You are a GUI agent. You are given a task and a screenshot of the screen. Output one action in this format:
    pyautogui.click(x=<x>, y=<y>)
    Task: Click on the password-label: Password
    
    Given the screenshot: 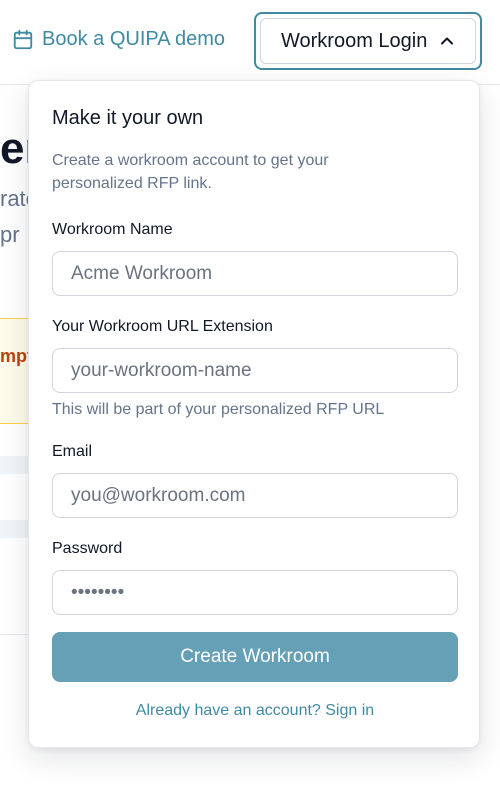 What is the action you would take?
    pyautogui.click(x=87, y=548)
    